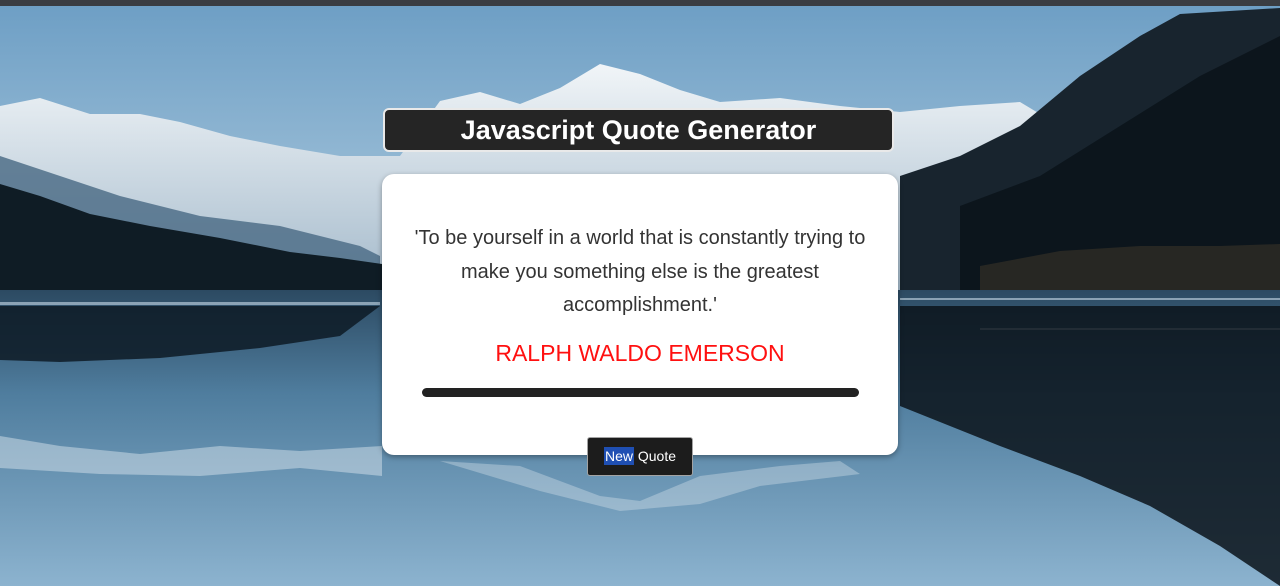 The image size is (1280, 586). I want to click on page-title: Javascript Quote Generator, so click(638, 130).